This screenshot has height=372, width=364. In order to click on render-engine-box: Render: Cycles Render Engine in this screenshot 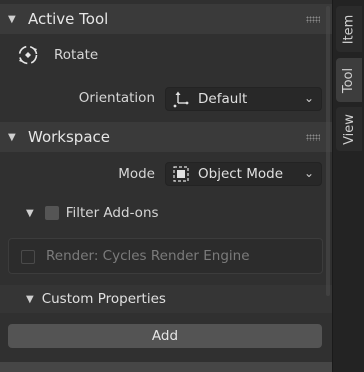, I will do `click(165, 256)`.